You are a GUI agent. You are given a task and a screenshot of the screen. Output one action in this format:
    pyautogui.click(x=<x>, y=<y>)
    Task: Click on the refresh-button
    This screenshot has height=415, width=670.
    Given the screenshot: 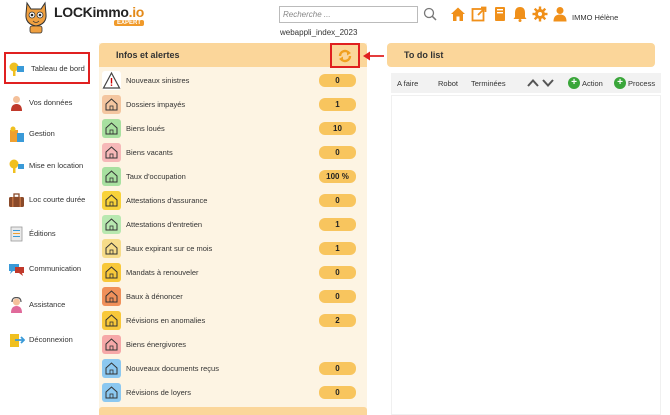 What is the action you would take?
    pyautogui.click(x=345, y=55)
    